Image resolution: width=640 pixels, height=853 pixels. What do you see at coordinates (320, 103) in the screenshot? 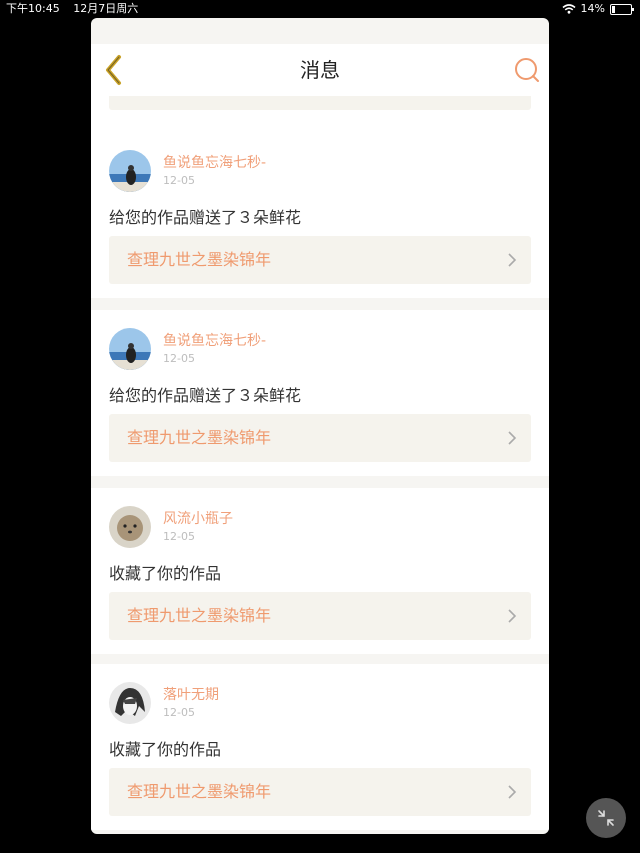
I see `previous-work-link-partial` at bounding box center [320, 103].